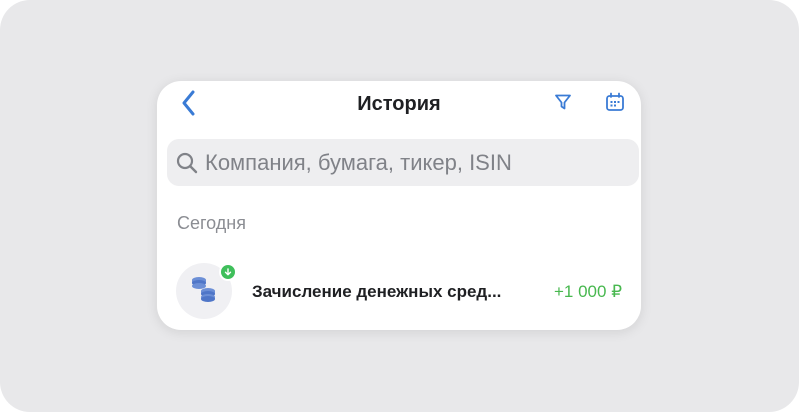  I want to click on arrow-down-icon, so click(228, 272).